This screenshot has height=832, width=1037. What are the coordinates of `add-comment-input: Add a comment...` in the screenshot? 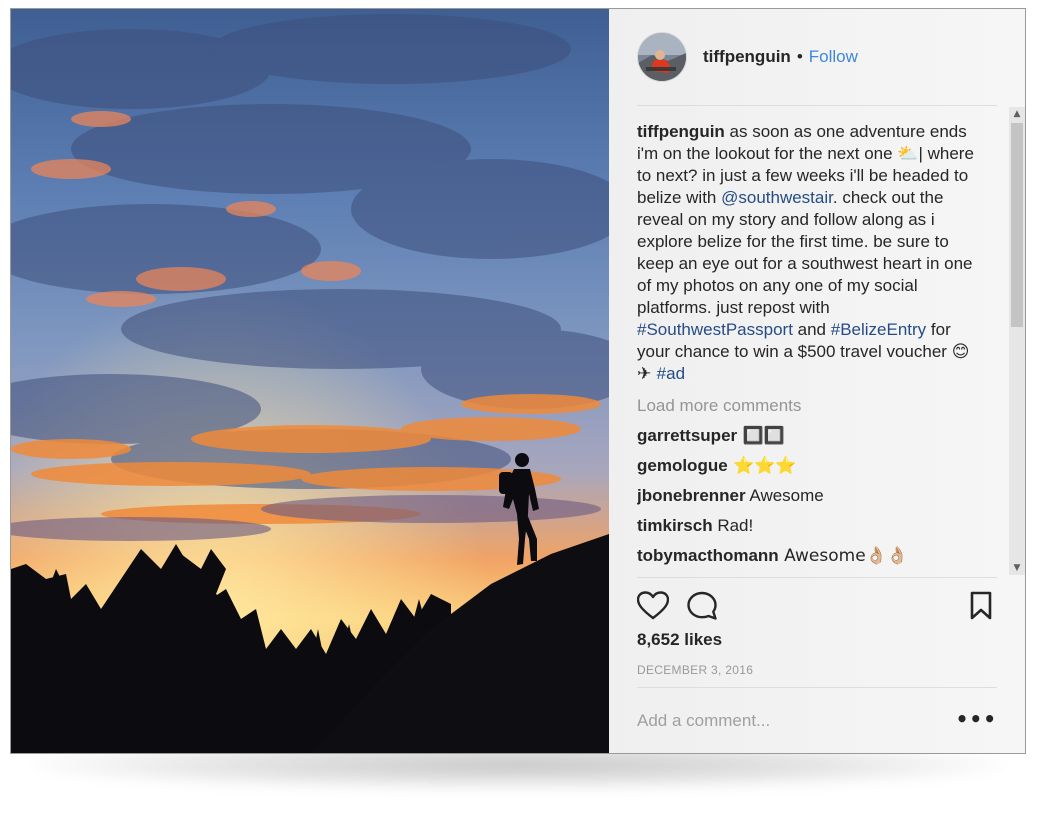 It's located at (797, 721).